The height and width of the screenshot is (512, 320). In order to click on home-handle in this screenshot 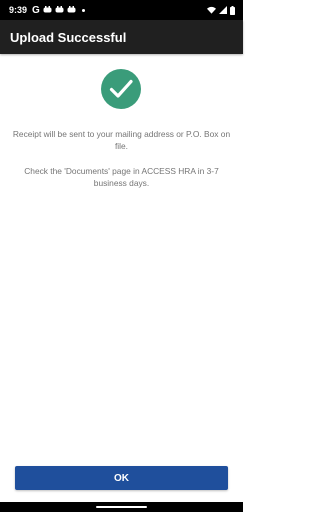, I will do `click(121, 507)`.